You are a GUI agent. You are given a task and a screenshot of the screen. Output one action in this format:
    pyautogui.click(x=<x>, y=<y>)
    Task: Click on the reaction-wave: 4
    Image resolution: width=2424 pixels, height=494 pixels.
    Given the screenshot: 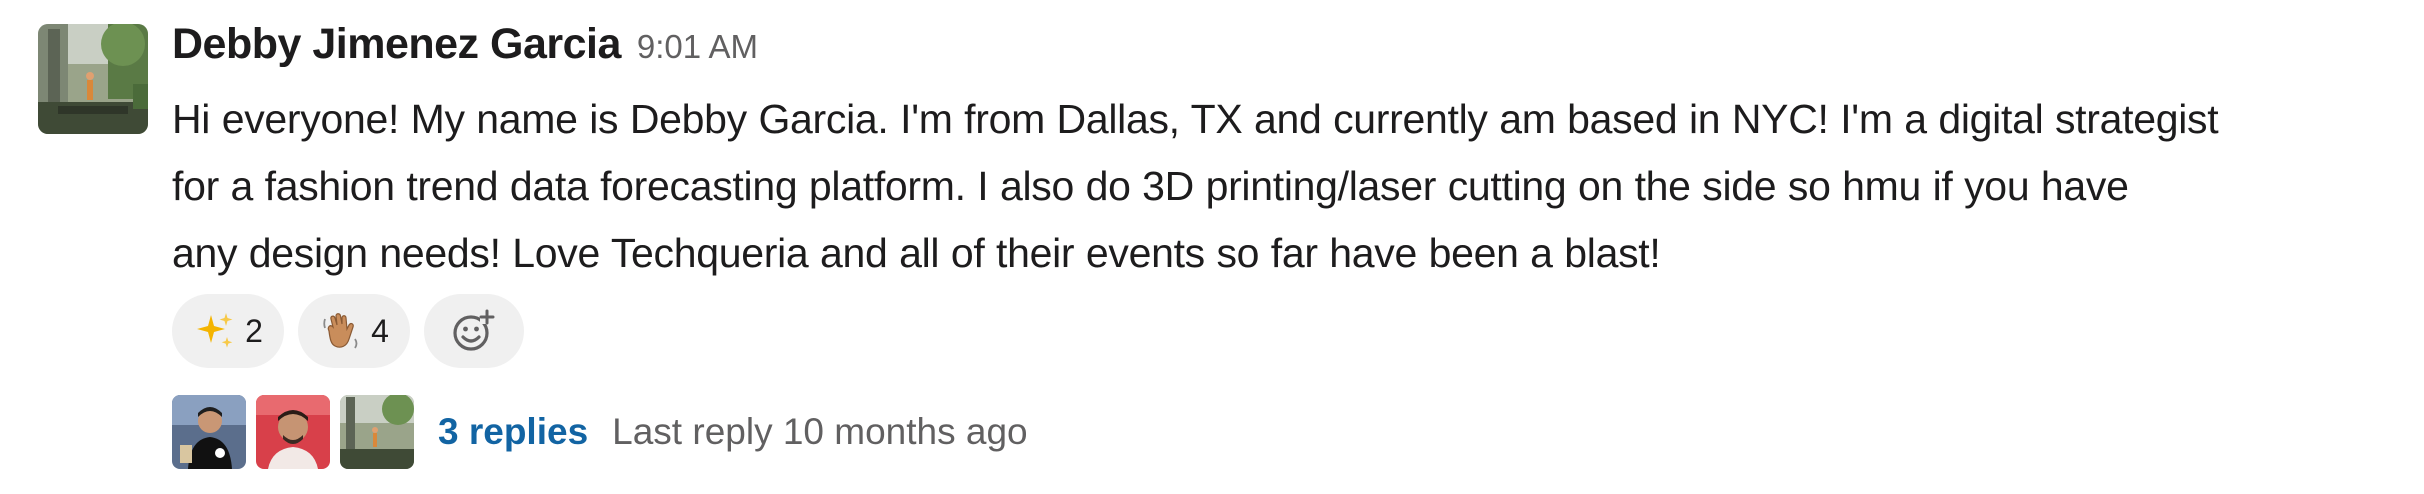 What is the action you would take?
    pyautogui.click(x=354, y=331)
    